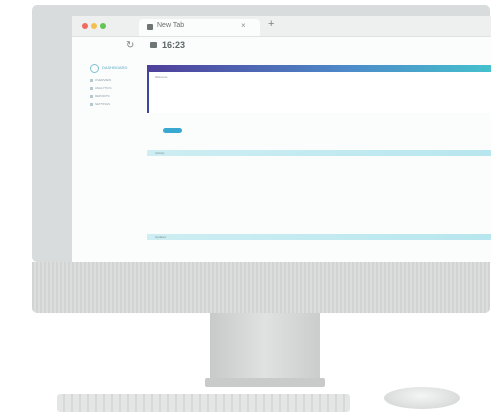 The image size is (491, 416). I want to click on new-tab-button: +, so click(271, 24).